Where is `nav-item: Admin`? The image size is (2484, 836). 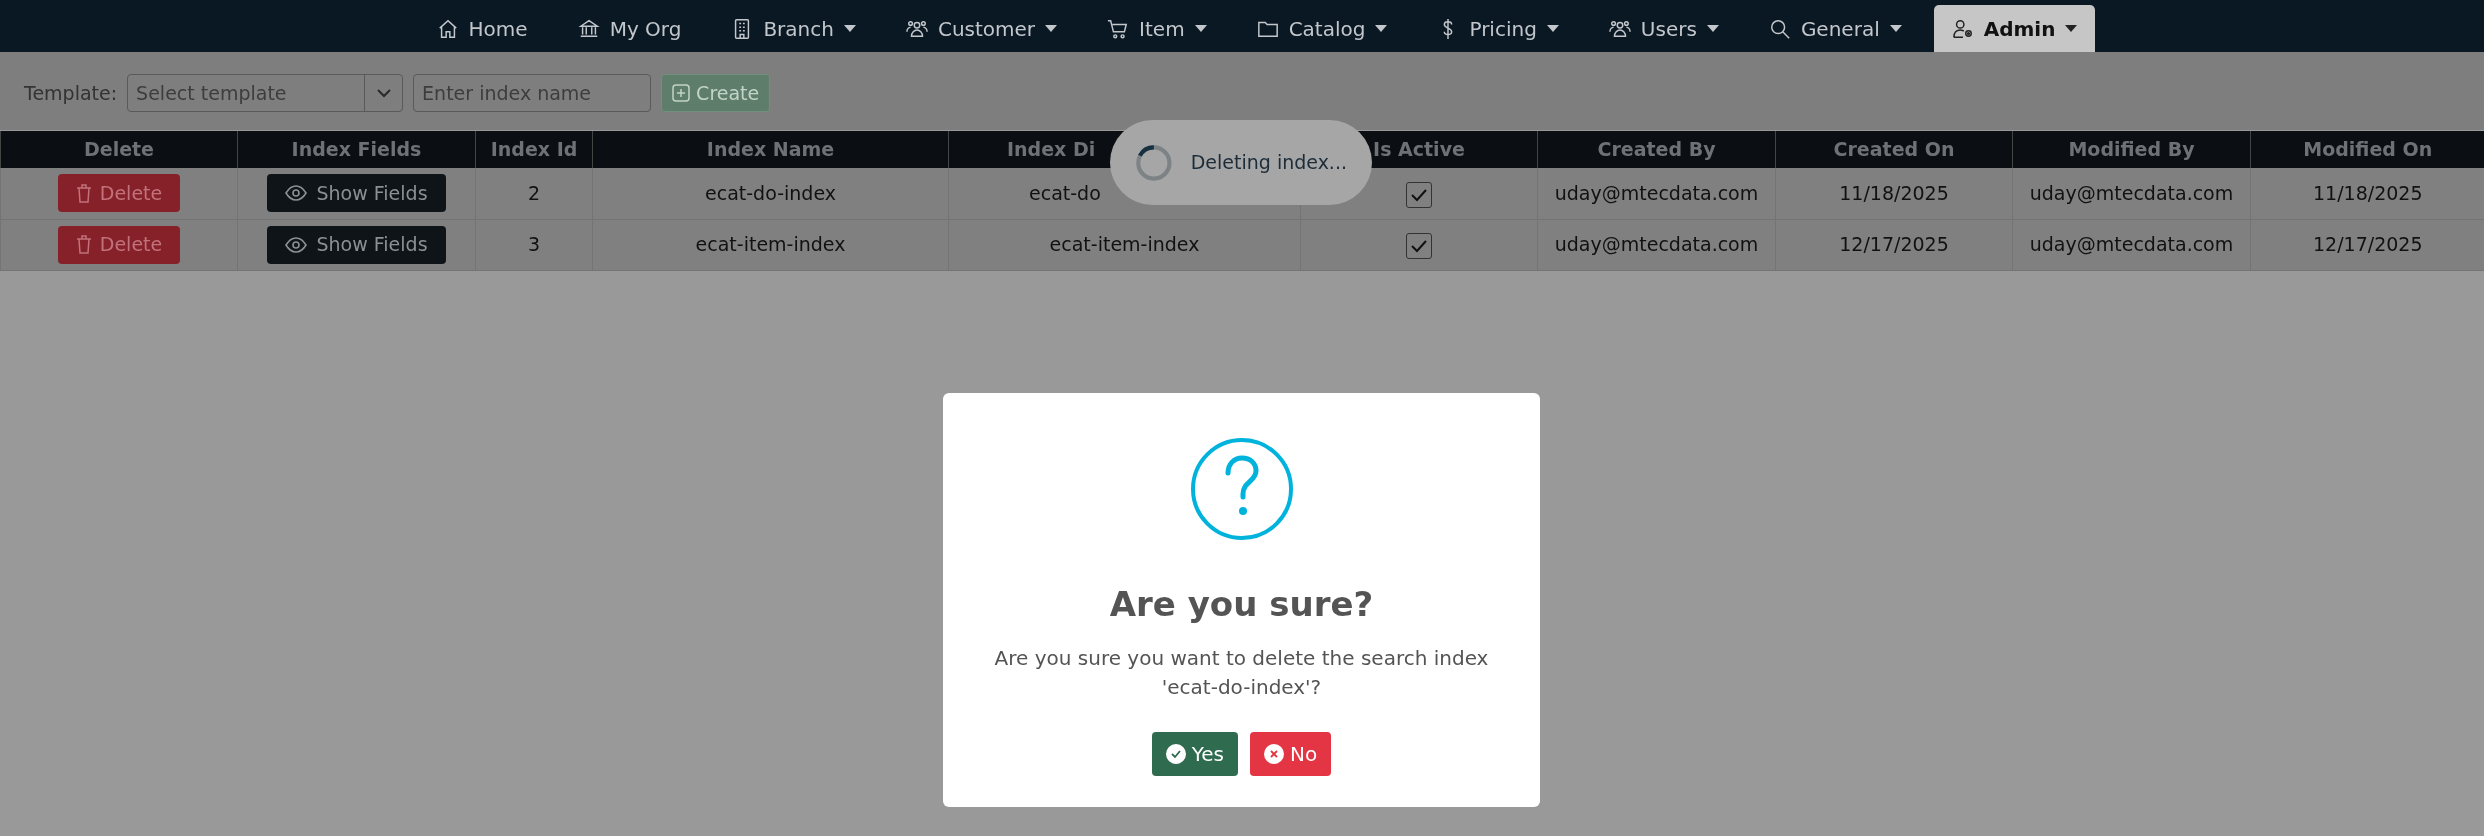
nav-item: Admin is located at coordinates (2014, 28).